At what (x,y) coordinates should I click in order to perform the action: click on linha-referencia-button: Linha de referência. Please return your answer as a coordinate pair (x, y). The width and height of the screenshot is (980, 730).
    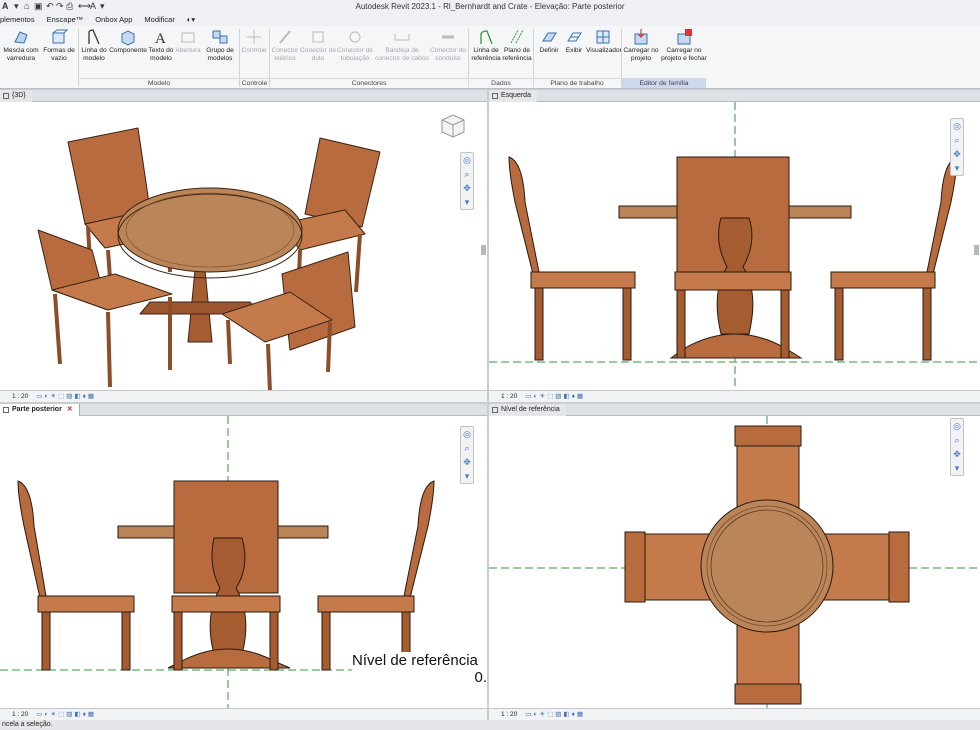
    Looking at the image, I should click on (486, 52).